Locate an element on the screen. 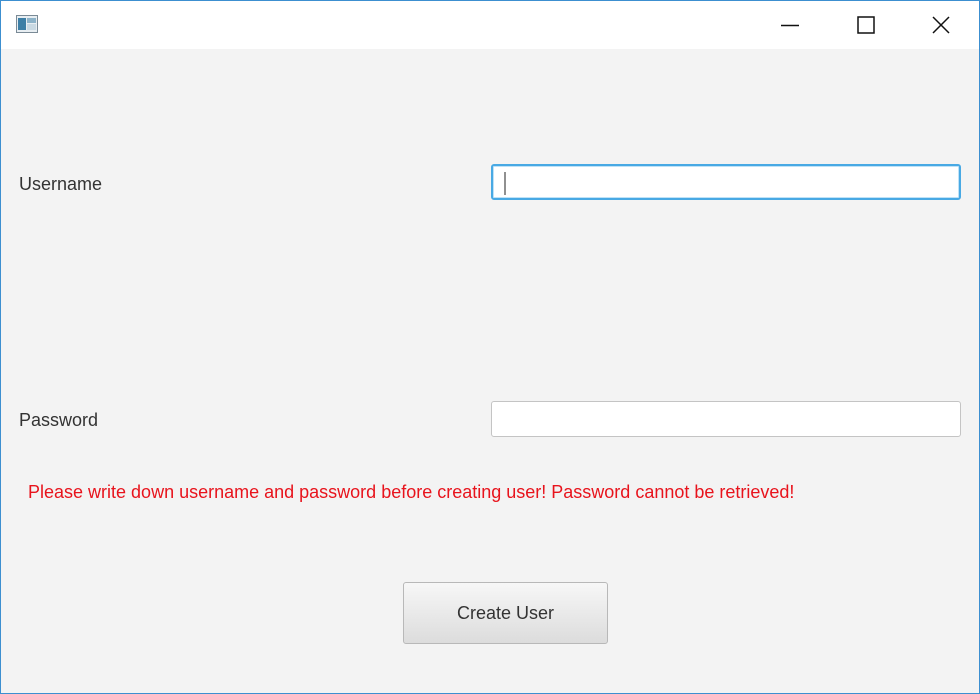 This screenshot has height=694, width=980. username-label: Username is located at coordinates (61, 184).